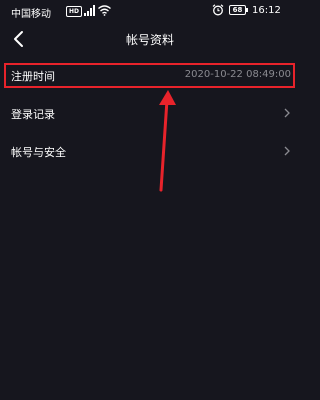  Describe the element at coordinates (104, 10) in the screenshot. I see `wifi-icon` at that location.